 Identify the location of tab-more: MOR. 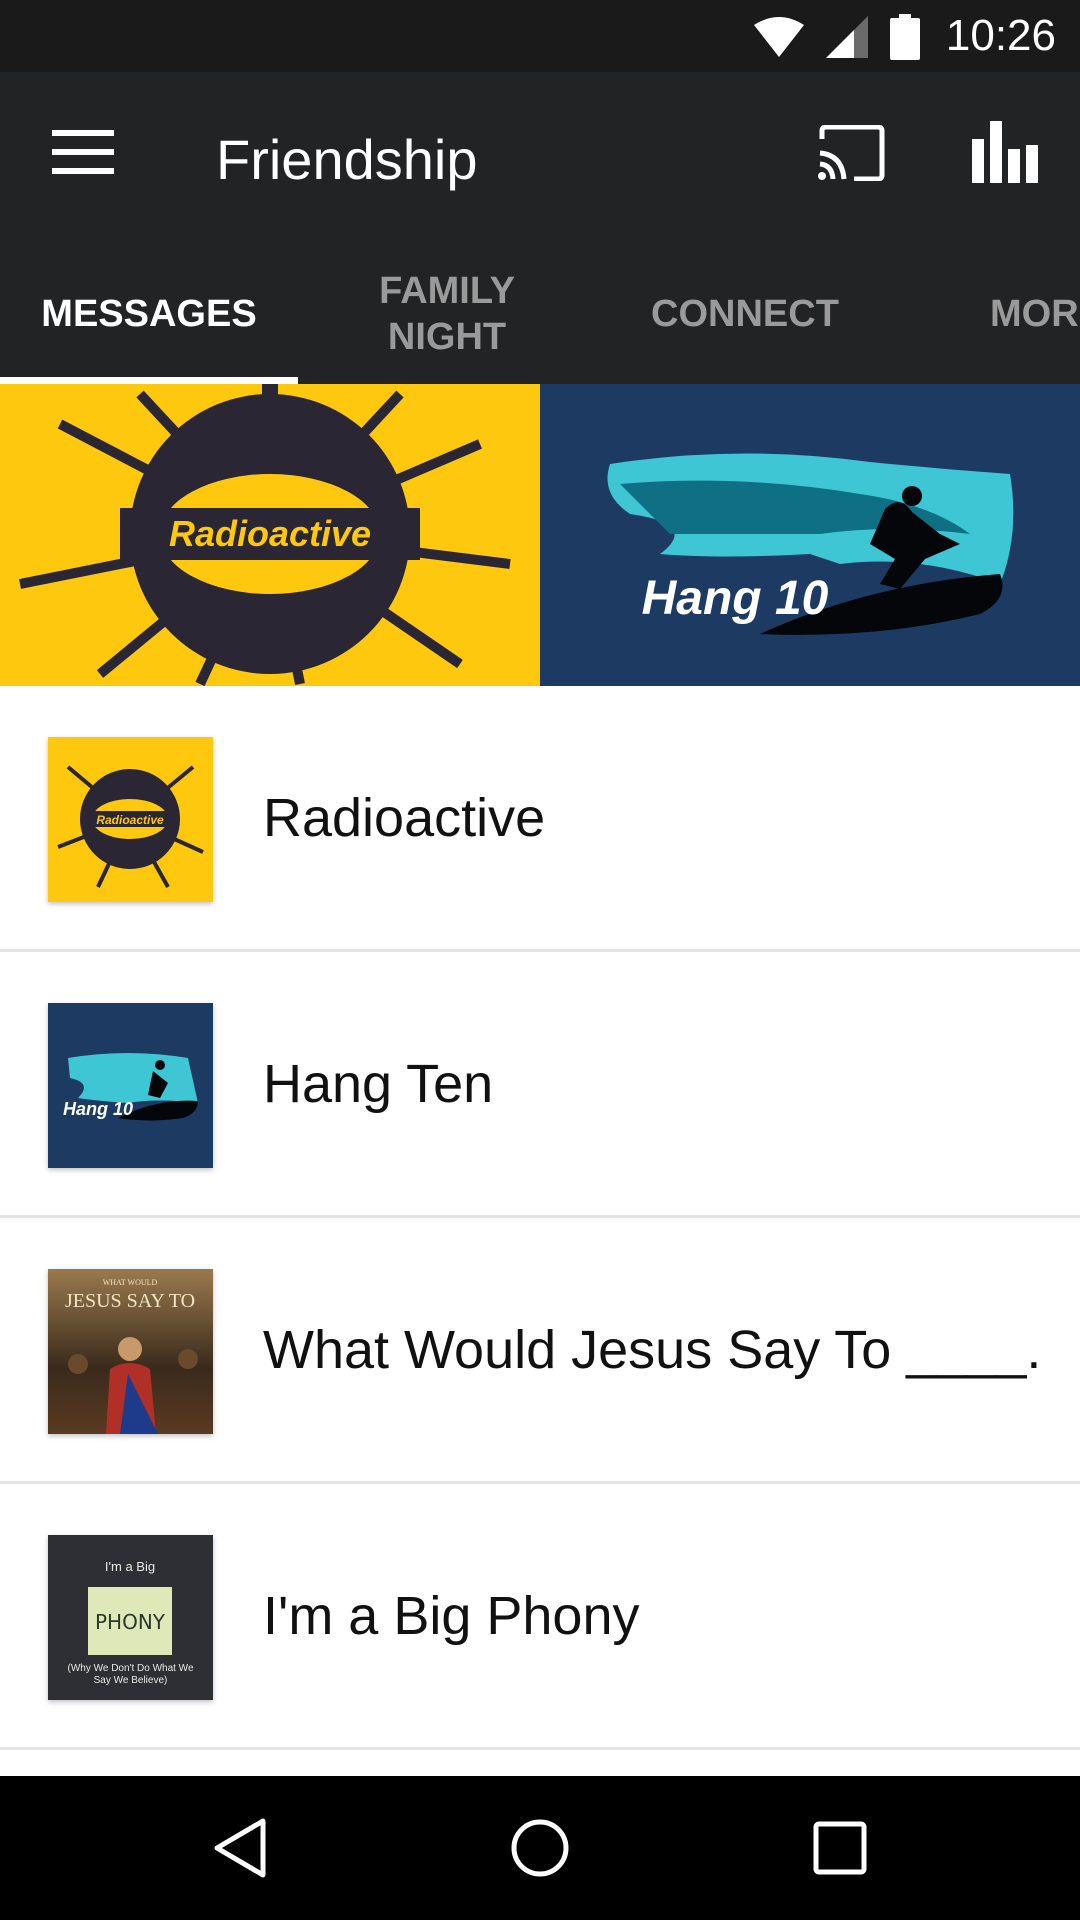
(1035, 314).